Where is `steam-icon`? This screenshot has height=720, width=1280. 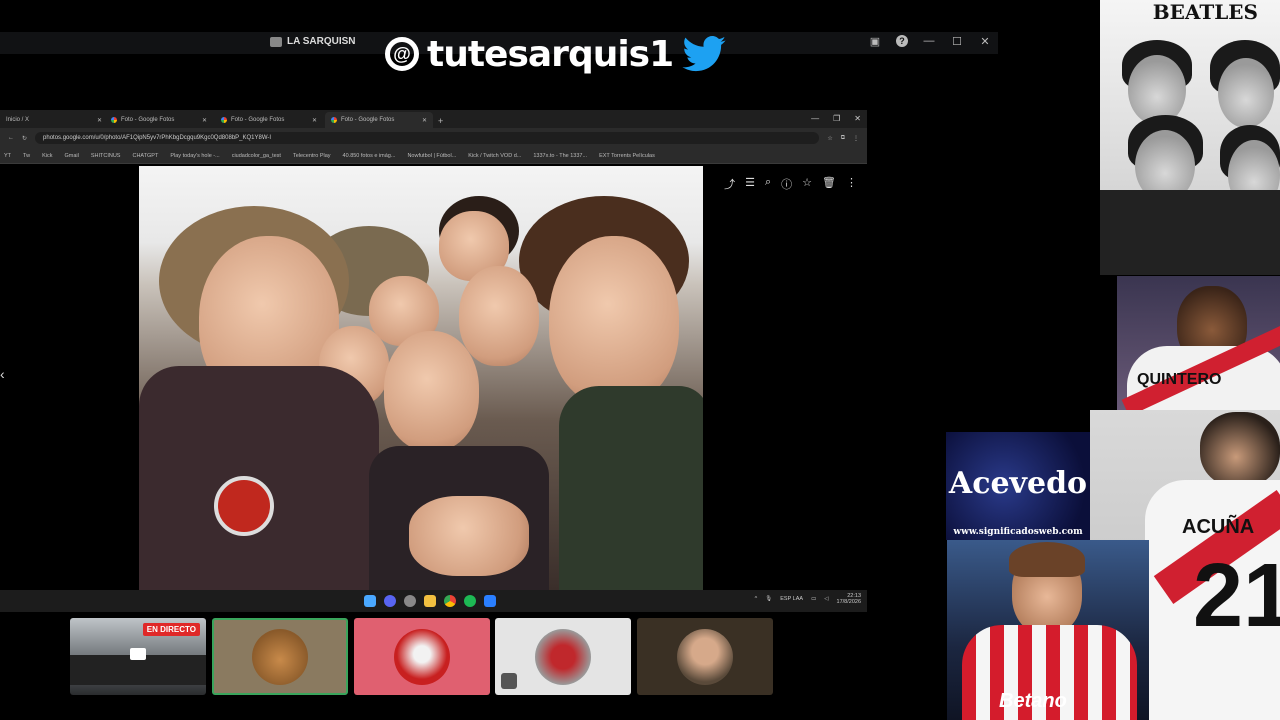 steam-icon is located at coordinates (490, 601).